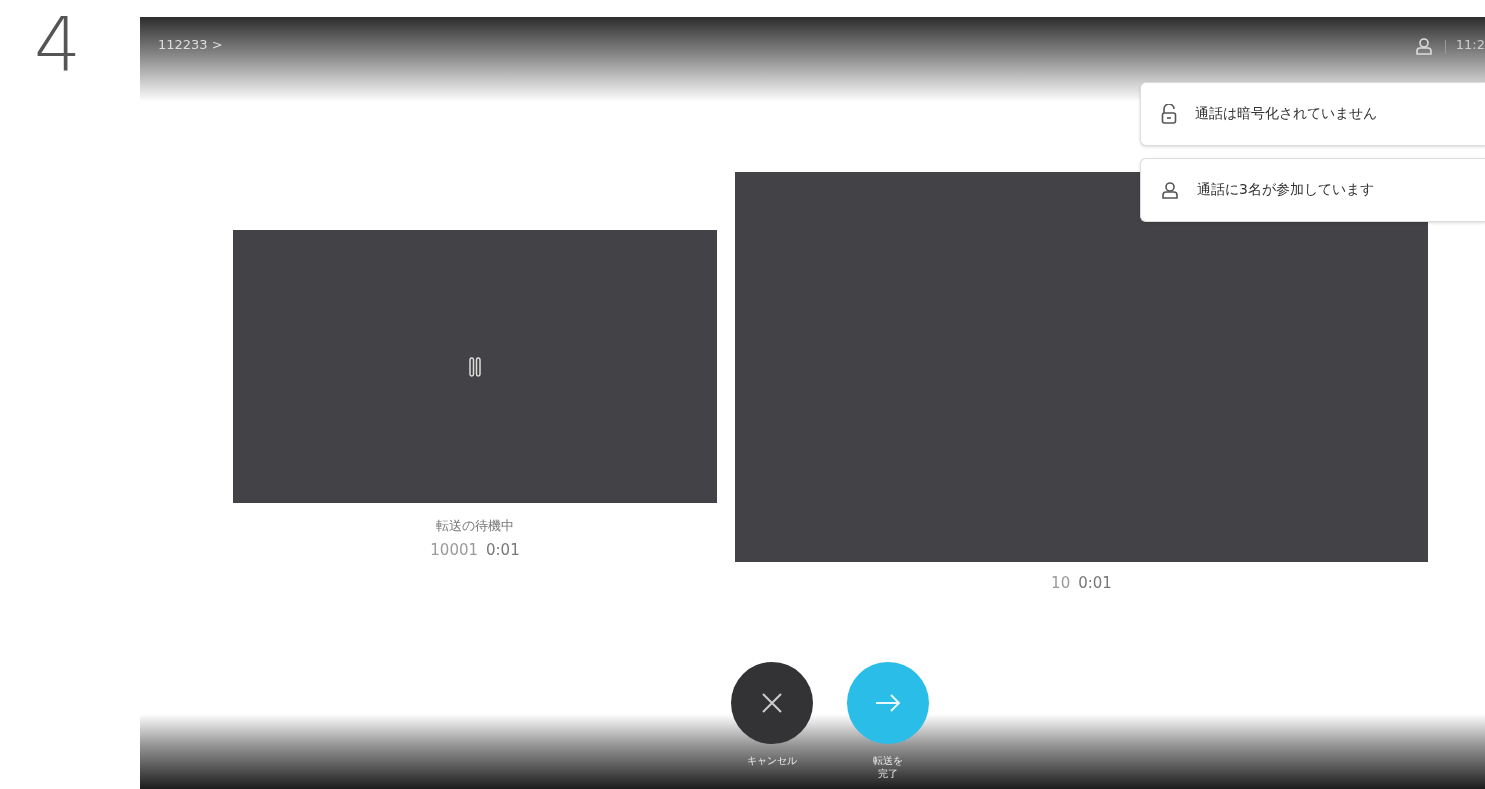 The height and width of the screenshot is (789, 1485). What do you see at coordinates (190, 44) in the screenshot?
I see `caller-number: 112233 >` at bounding box center [190, 44].